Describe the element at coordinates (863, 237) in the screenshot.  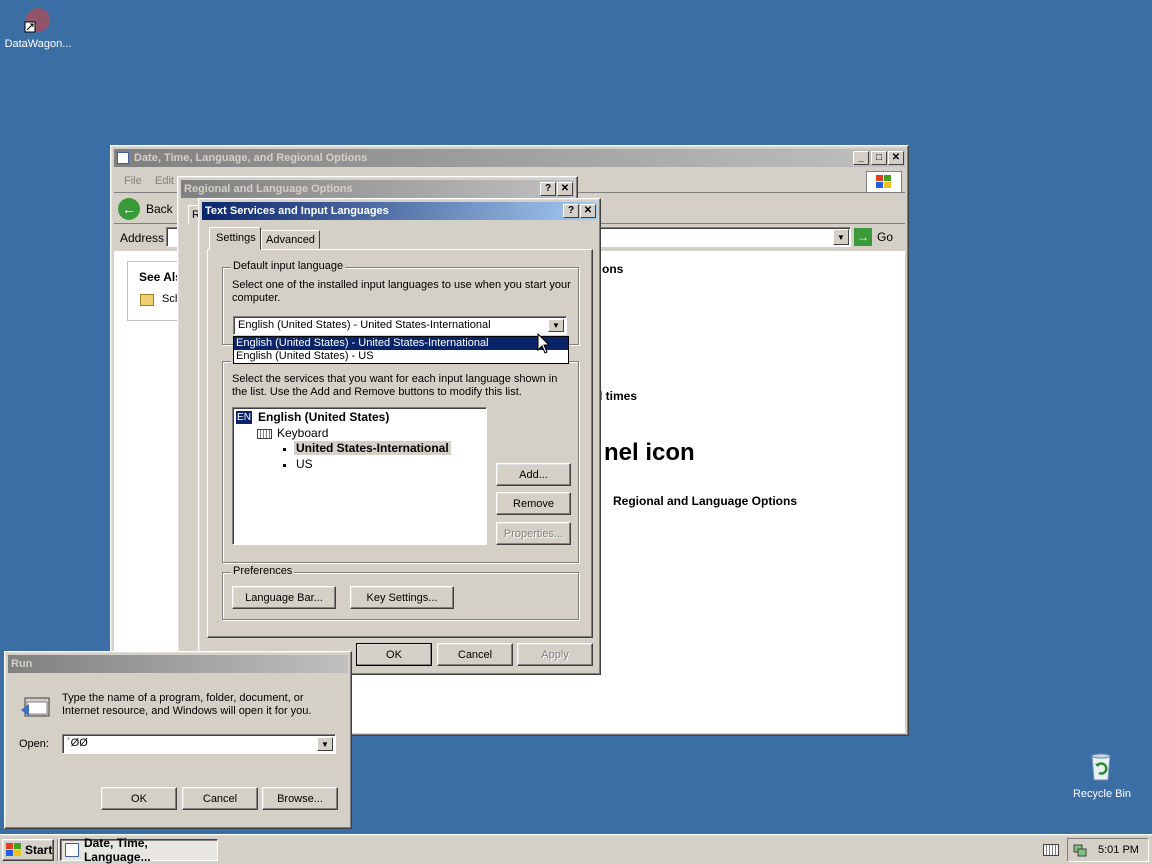
I see `go-arrow-icon: →` at that location.